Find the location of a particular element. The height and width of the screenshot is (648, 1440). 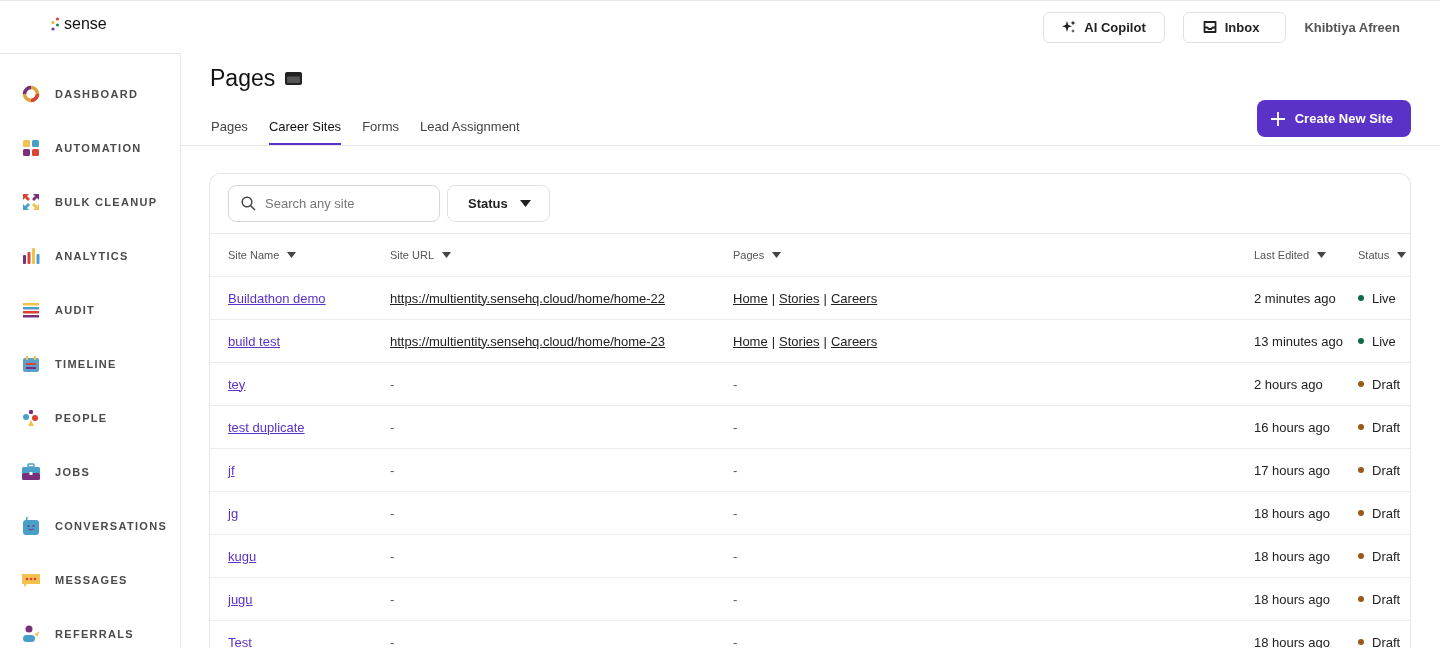

column-header: Site Name is located at coordinates (254, 255).